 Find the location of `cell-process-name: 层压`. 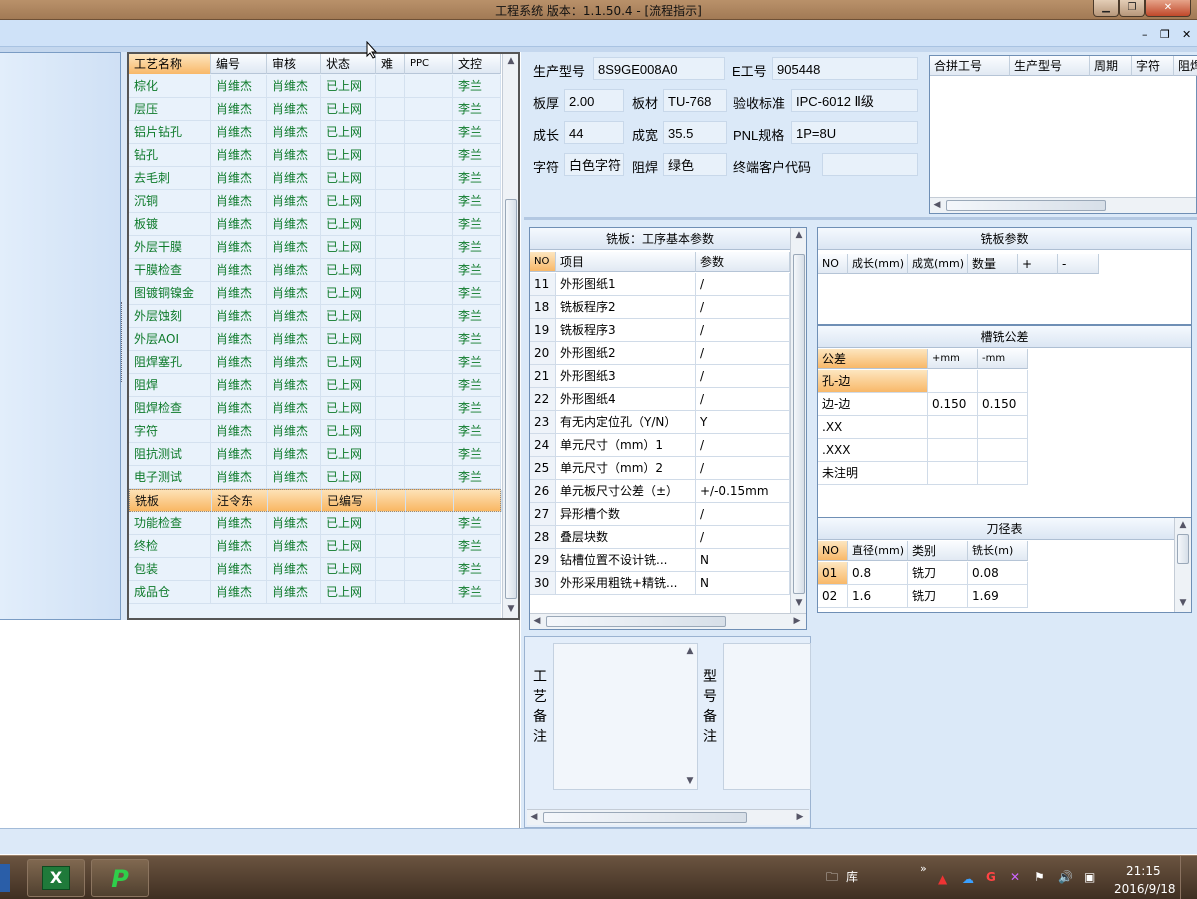

cell-process-name: 层压 is located at coordinates (170, 109).